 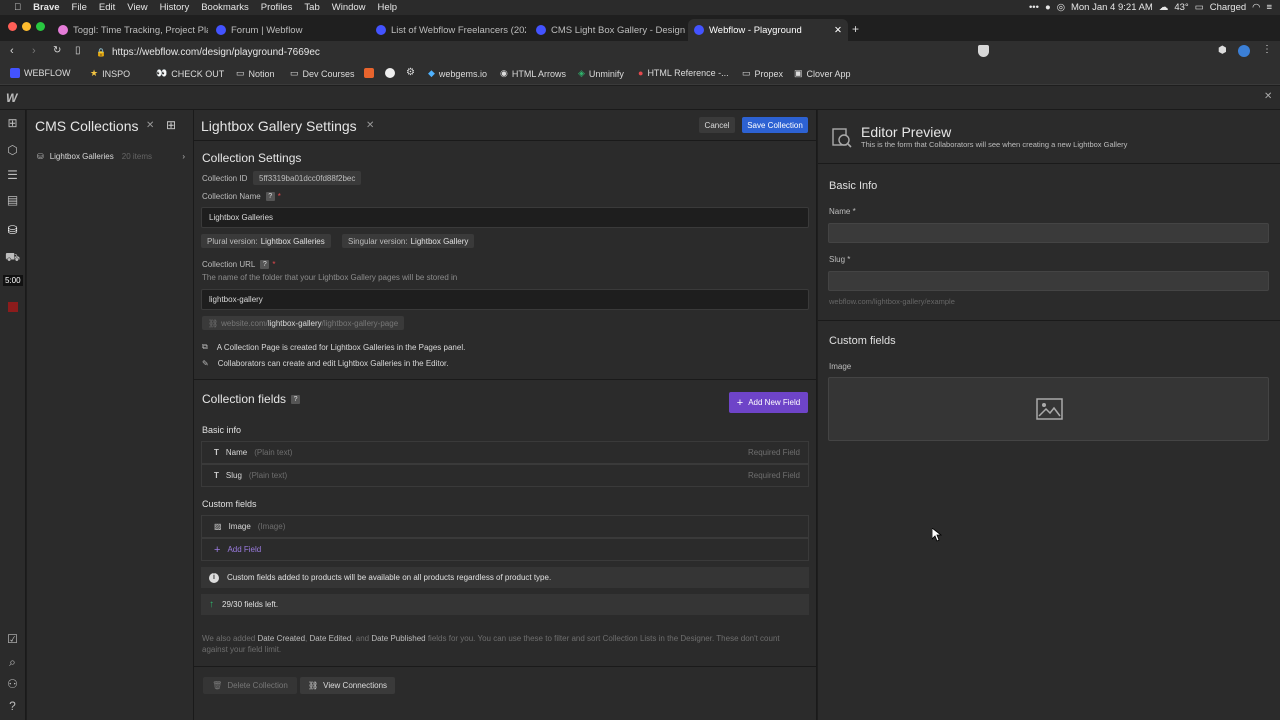 What do you see at coordinates (26, 26) in the screenshot?
I see `window-minimize-button` at bounding box center [26, 26].